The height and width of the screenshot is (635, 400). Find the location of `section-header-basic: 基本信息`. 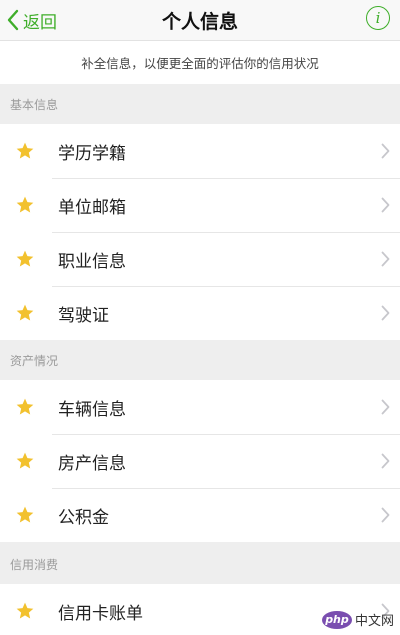

section-header-basic: 基本信息 is located at coordinates (34, 104).